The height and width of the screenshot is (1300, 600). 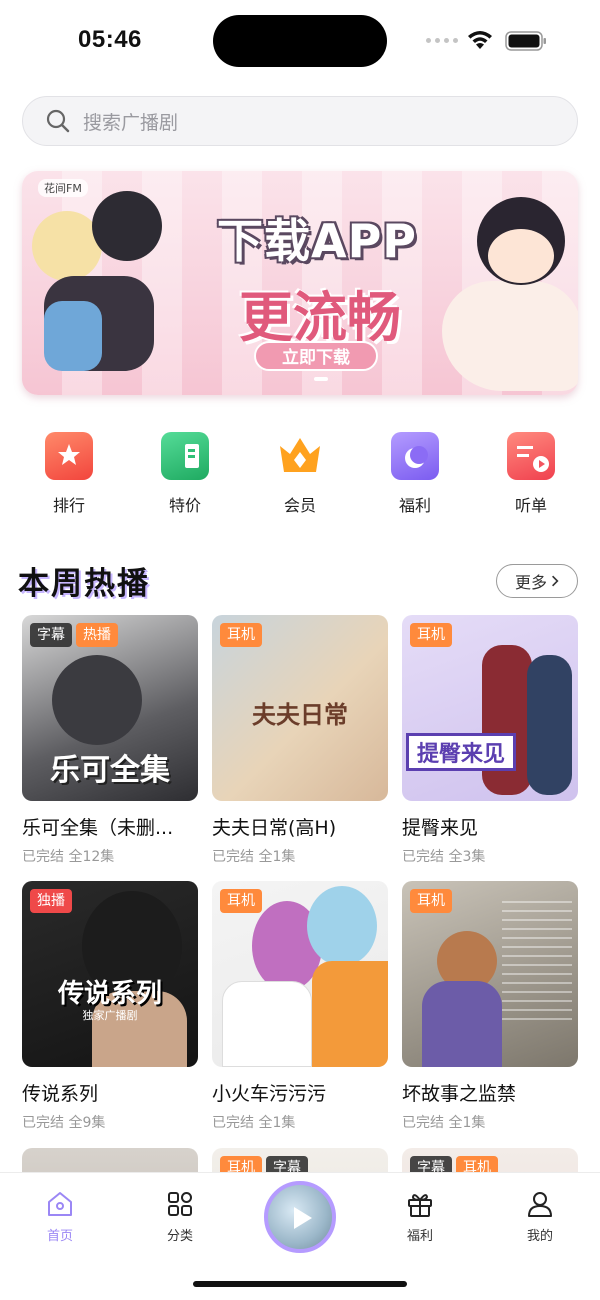 I want to click on tag: 字幕, so click(x=51, y=635).